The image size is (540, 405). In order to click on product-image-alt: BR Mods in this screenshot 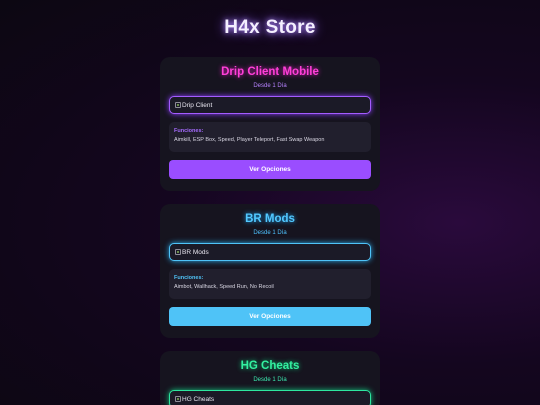, I will do `click(195, 252)`.